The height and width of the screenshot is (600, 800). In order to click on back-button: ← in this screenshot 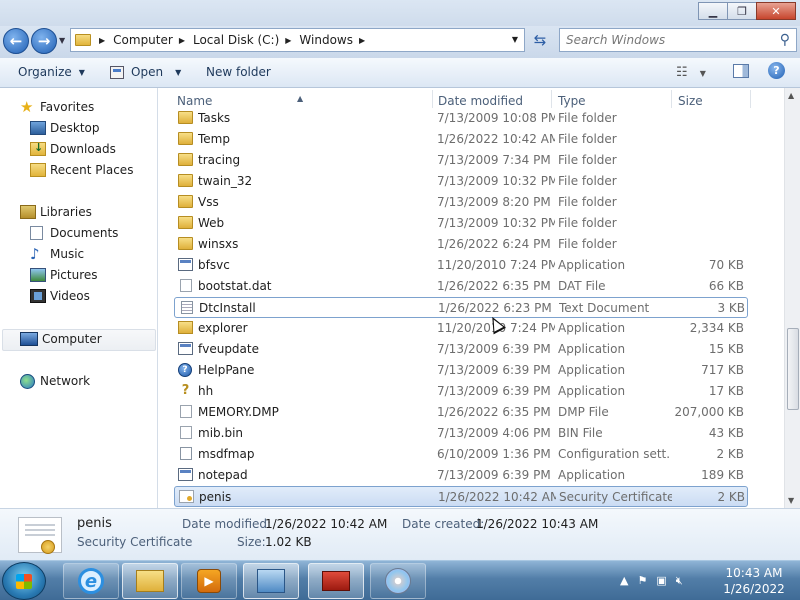, I will do `click(16, 41)`.